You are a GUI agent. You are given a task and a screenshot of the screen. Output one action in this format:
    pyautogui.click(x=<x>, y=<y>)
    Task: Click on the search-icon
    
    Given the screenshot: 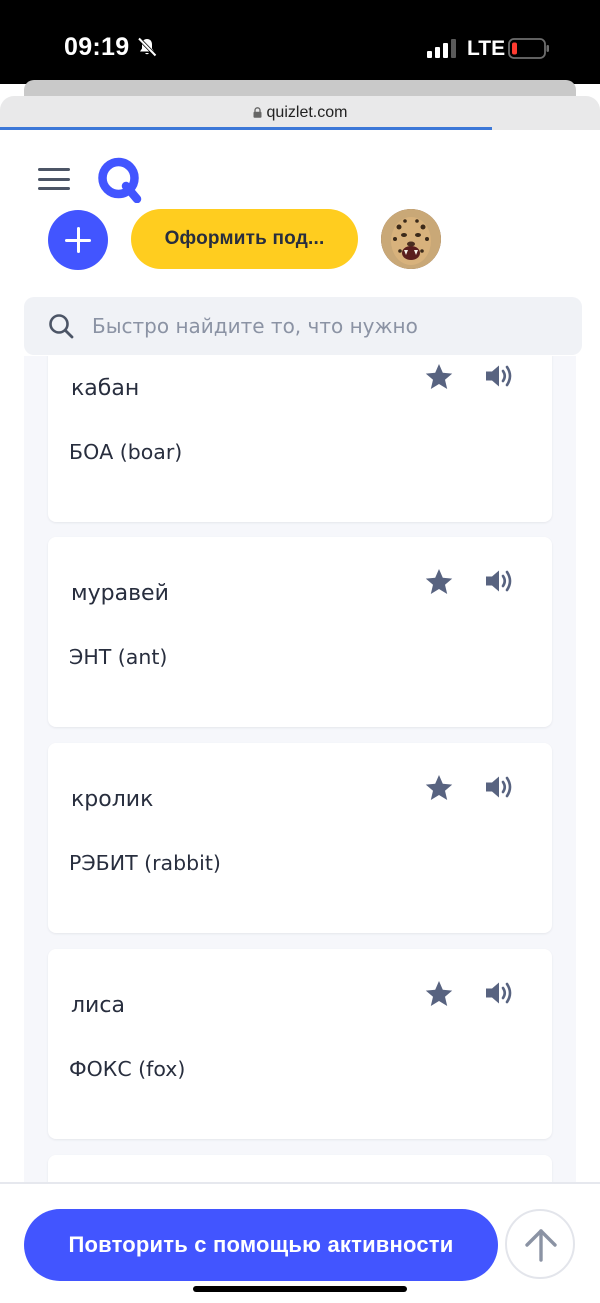 What is the action you would take?
    pyautogui.click(x=61, y=326)
    